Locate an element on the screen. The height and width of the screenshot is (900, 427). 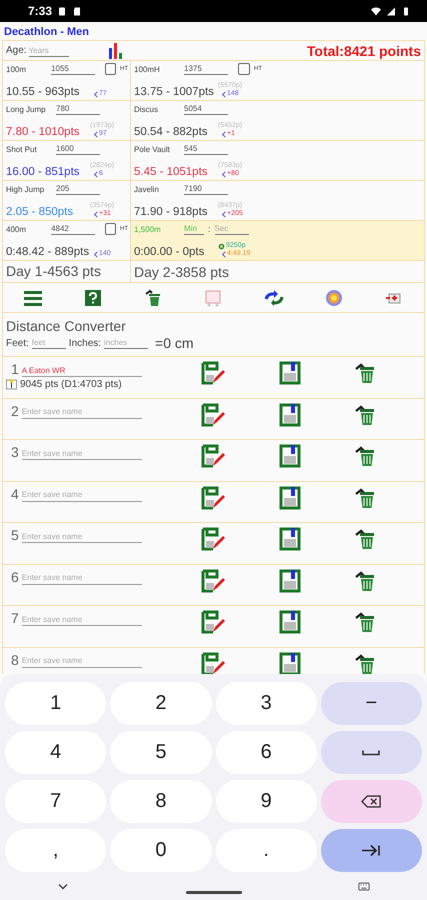
target-icon is located at coordinates (334, 298).